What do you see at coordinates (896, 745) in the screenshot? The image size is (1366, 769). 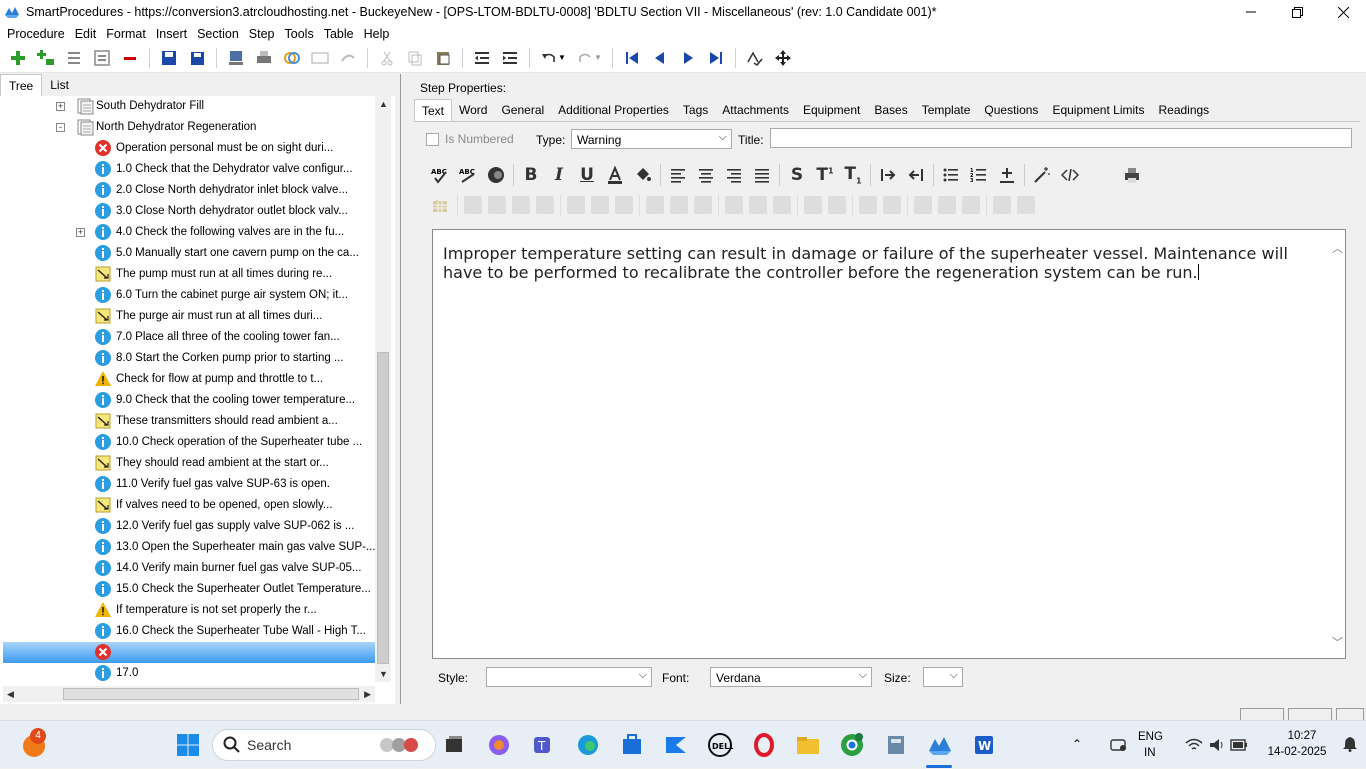 I see `tool-app-icon` at bounding box center [896, 745].